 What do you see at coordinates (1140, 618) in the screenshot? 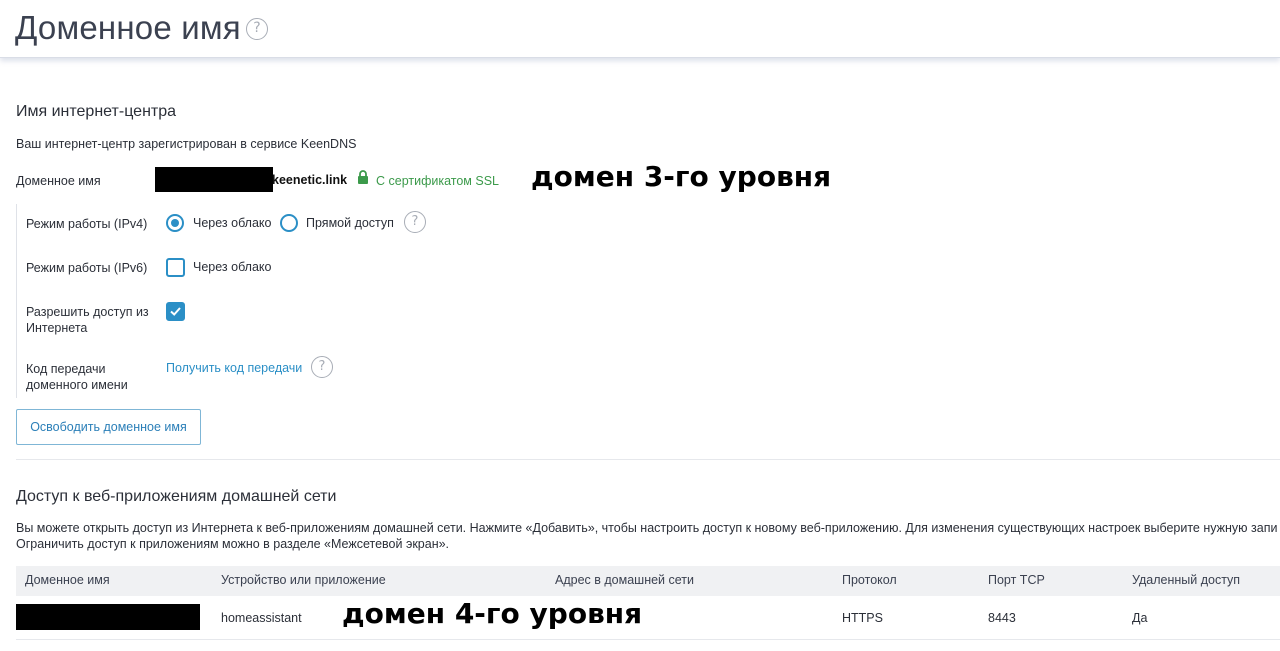
I see `remote-access-cell: Да` at bounding box center [1140, 618].